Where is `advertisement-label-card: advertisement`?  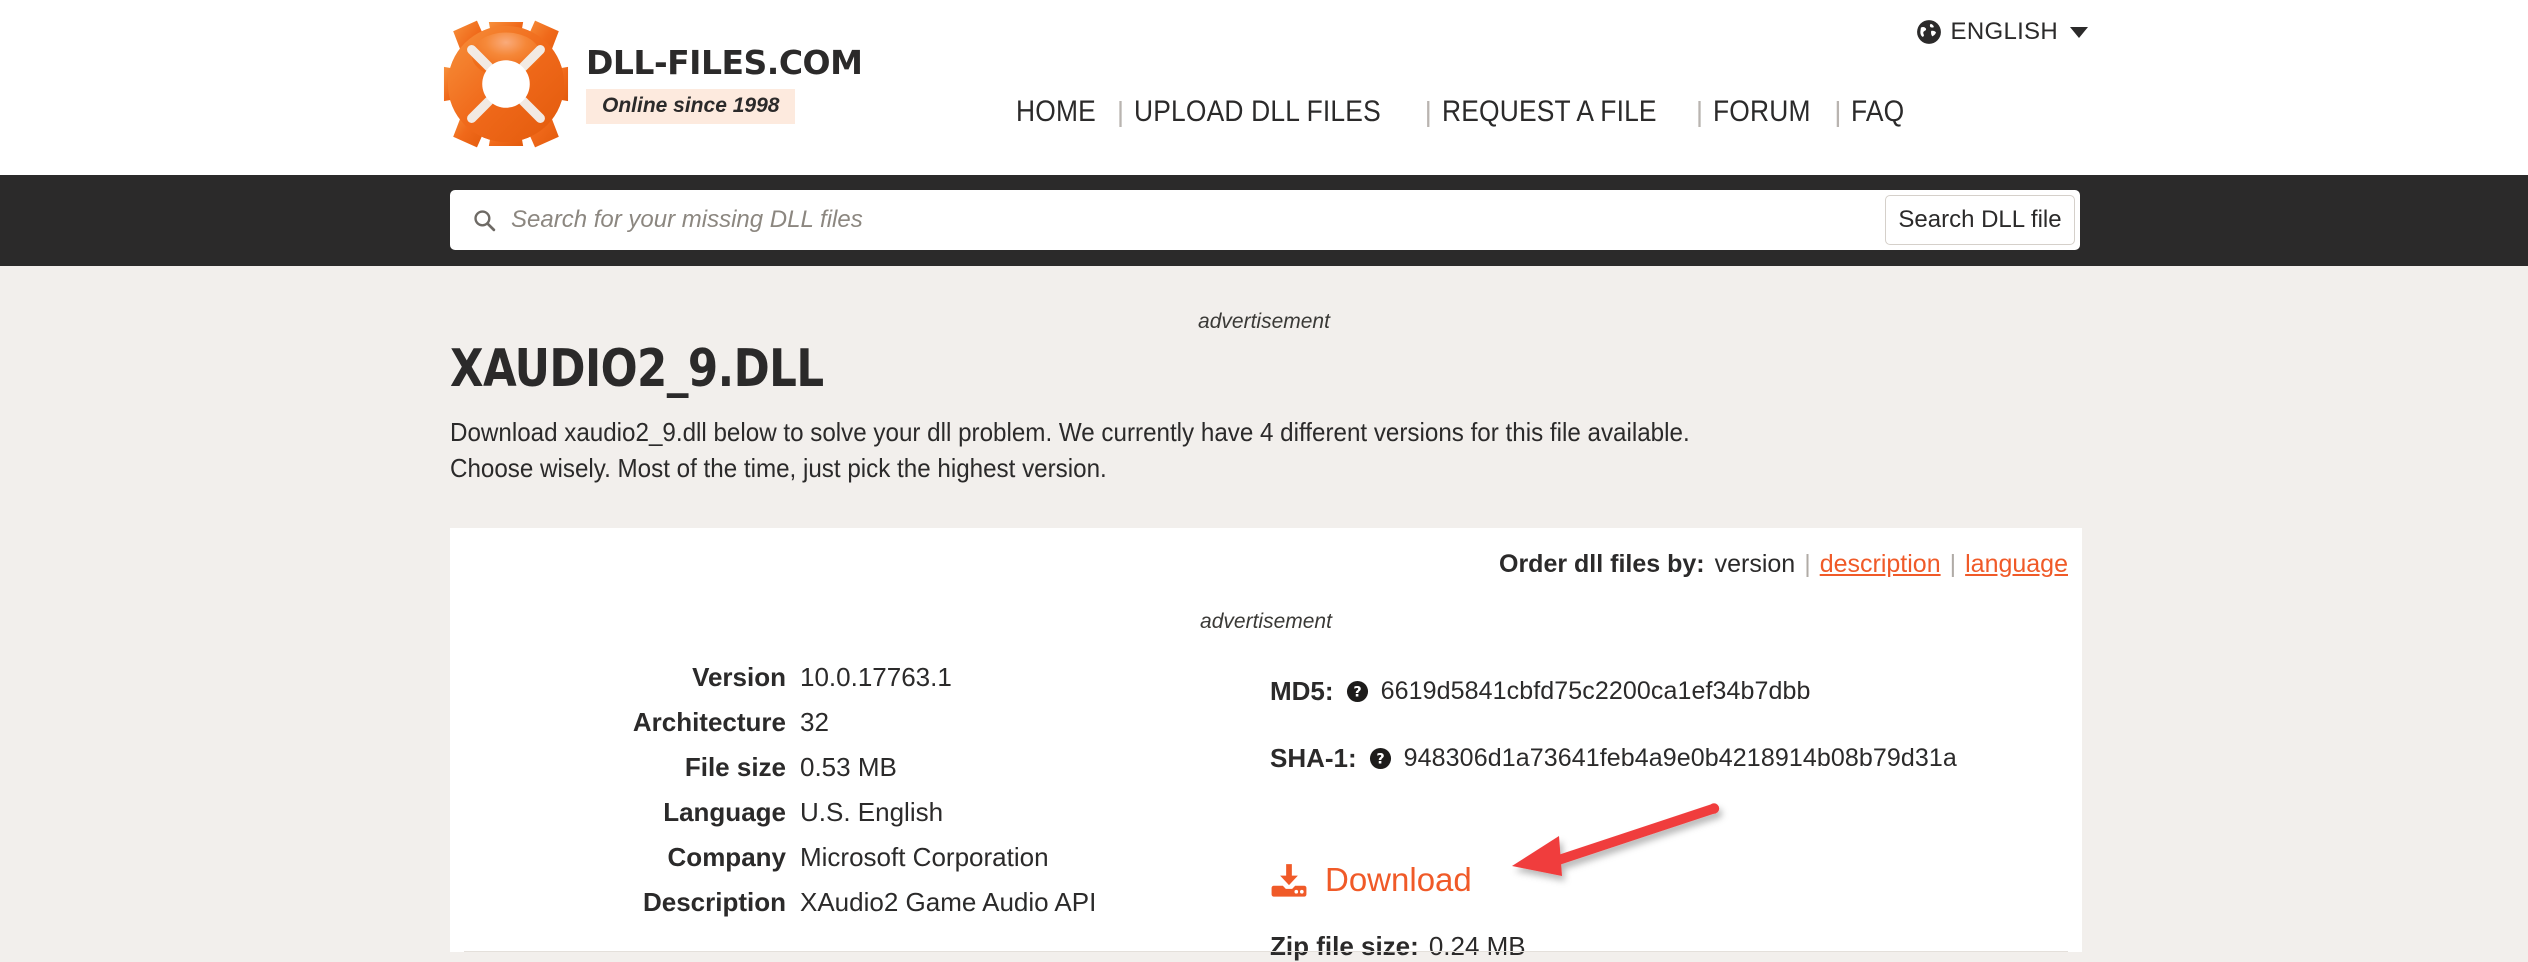
advertisement-label-card: advertisement is located at coordinates (1266, 621).